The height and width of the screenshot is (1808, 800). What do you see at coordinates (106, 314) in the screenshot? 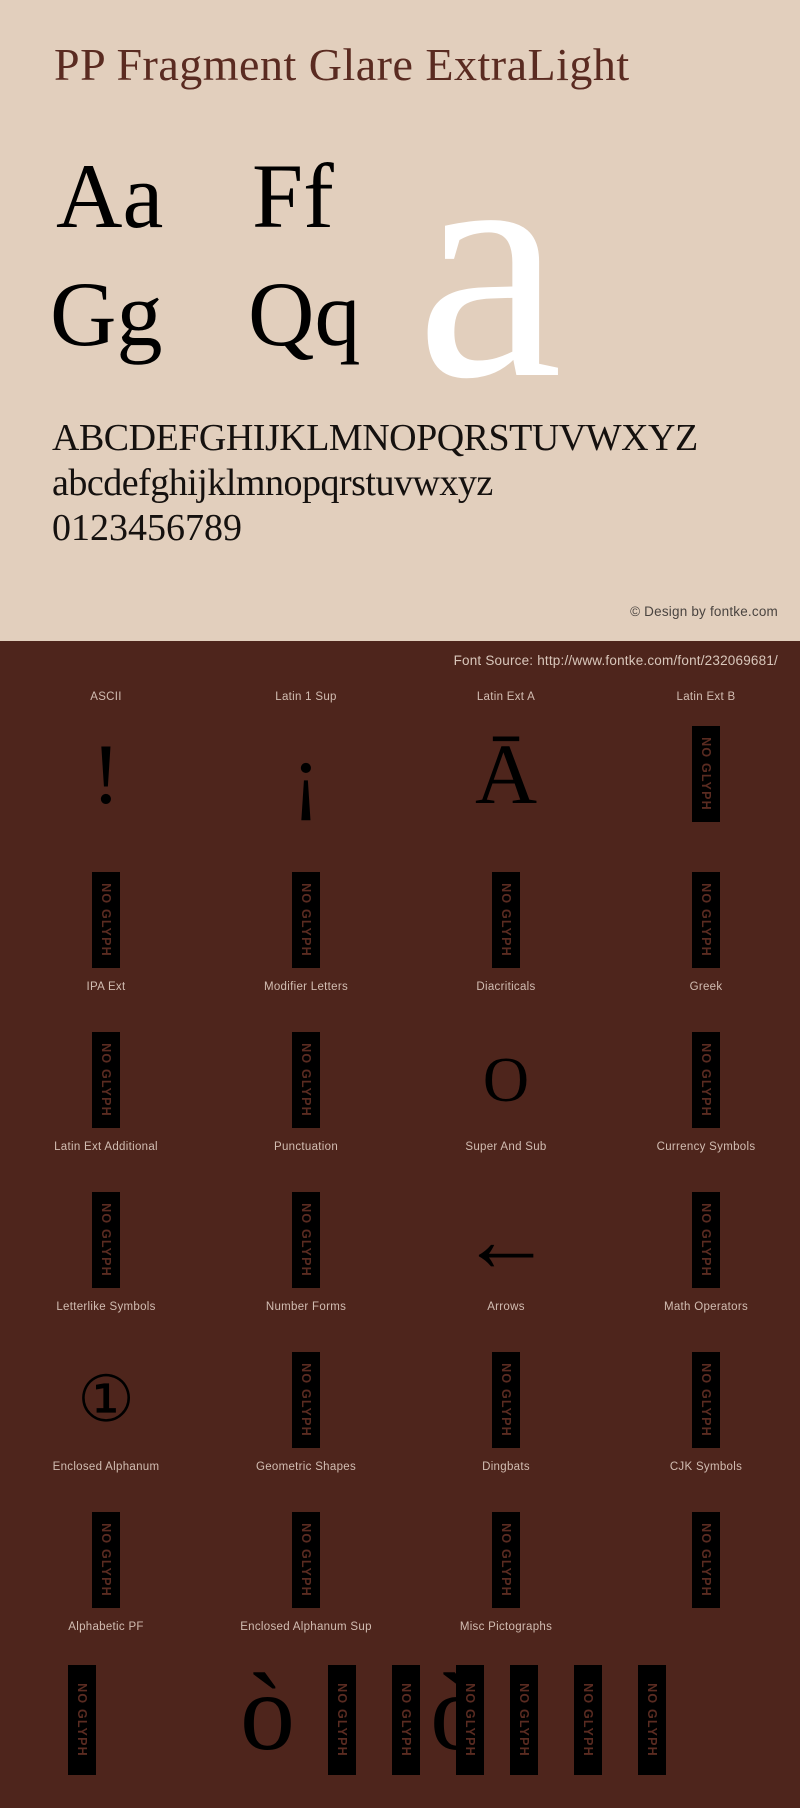
I see `sample-pair-gg: Gg` at bounding box center [106, 314].